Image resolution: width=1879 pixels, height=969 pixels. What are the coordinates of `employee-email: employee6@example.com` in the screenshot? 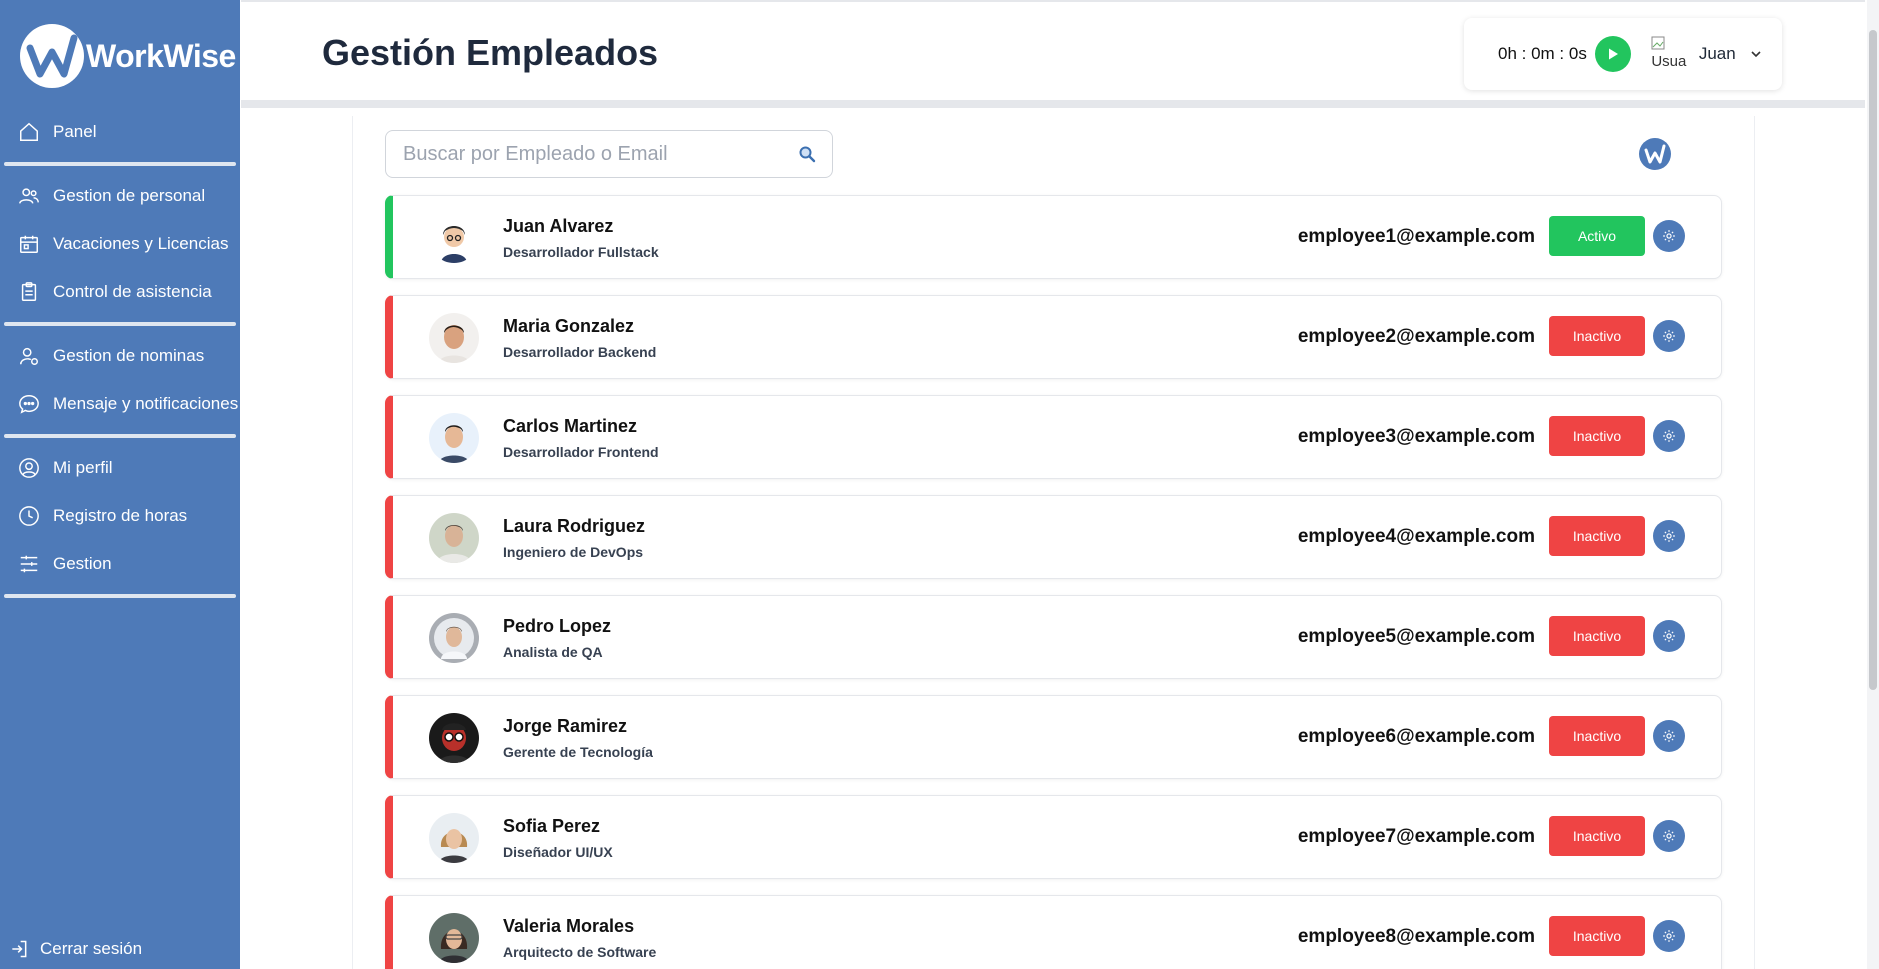 It's located at (1416, 736).